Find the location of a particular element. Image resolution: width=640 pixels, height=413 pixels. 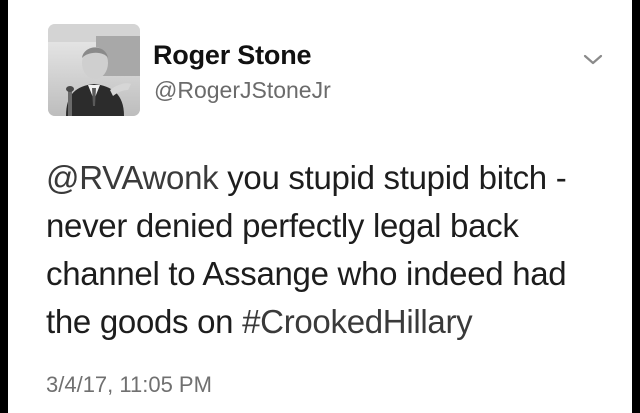

avatar is located at coordinates (94, 70).